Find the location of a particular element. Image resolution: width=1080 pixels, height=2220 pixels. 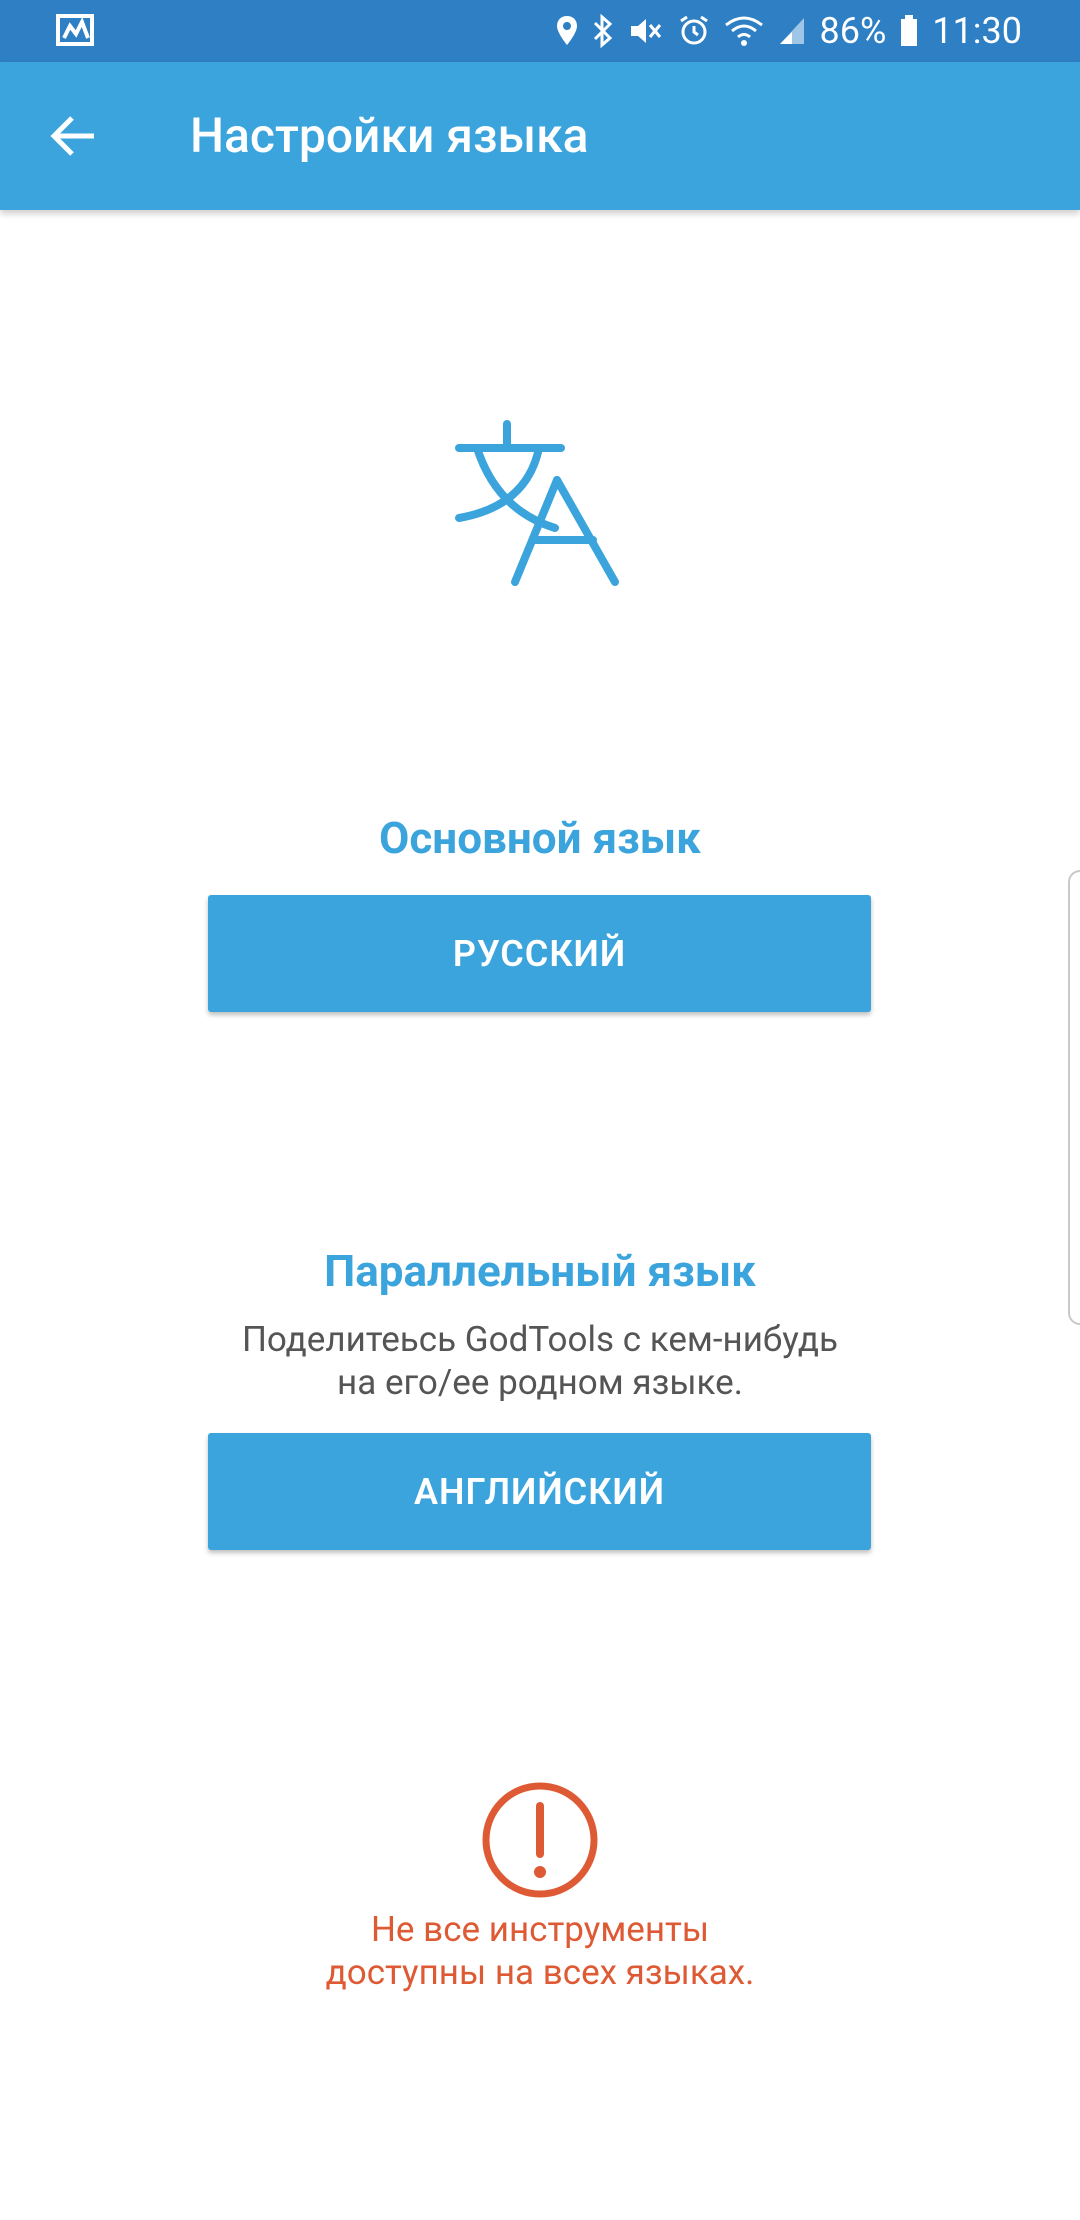

alarm-icon is located at coordinates (693, 30).